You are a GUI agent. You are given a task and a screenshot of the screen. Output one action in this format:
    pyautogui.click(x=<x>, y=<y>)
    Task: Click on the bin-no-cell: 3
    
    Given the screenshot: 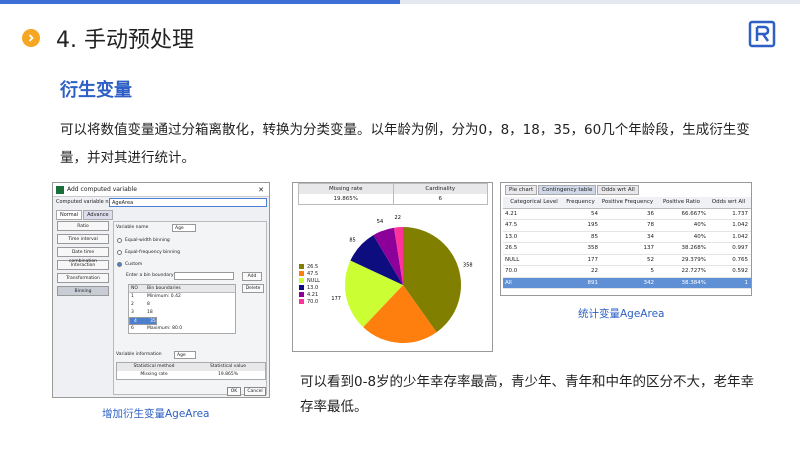 What is the action you would take?
    pyautogui.click(x=132, y=312)
    